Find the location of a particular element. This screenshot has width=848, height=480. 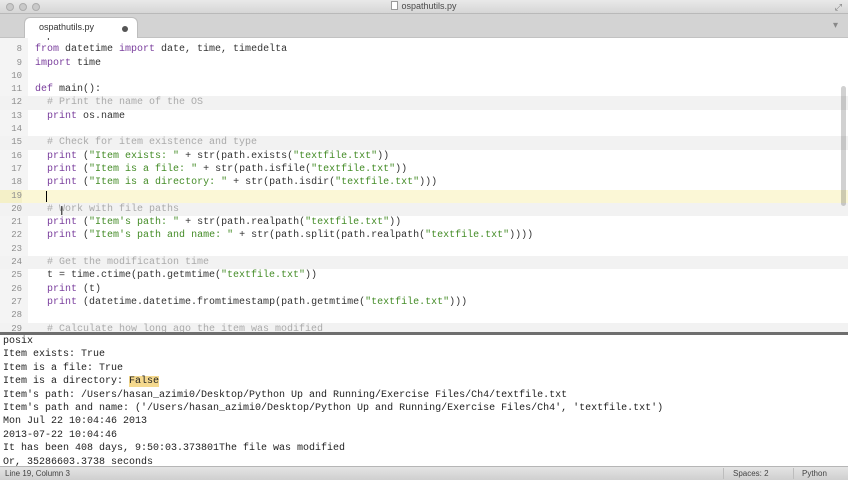

file-icon is located at coordinates (395, 5).